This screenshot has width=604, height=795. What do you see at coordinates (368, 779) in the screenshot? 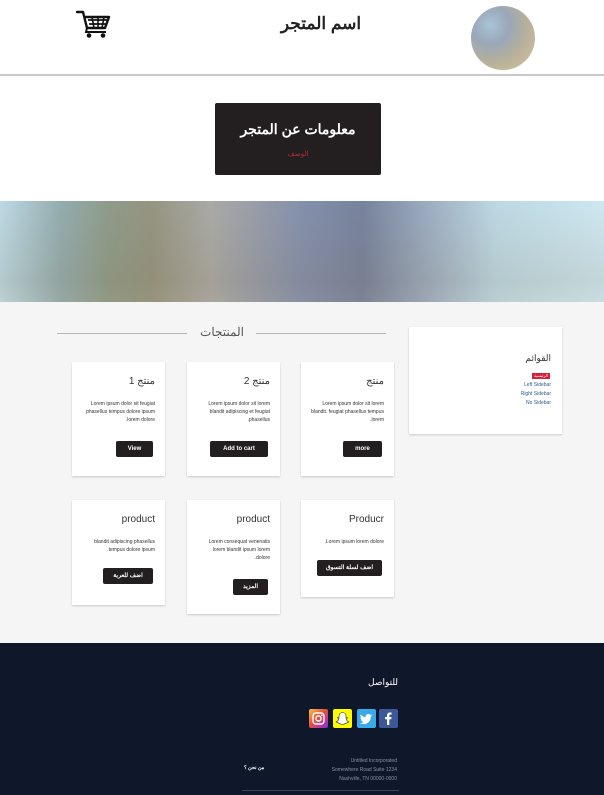
I see `address-line: Nashville, TN 00000-0000` at bounding box center [368, 779].